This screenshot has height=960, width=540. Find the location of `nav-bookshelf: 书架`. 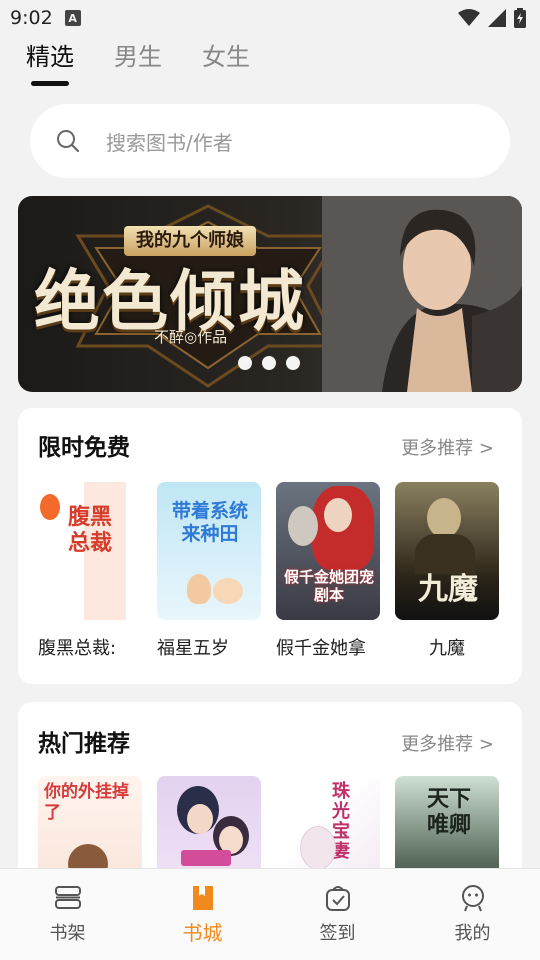

nav-bookshelf: 书架 is located at coordinates (67, 914).